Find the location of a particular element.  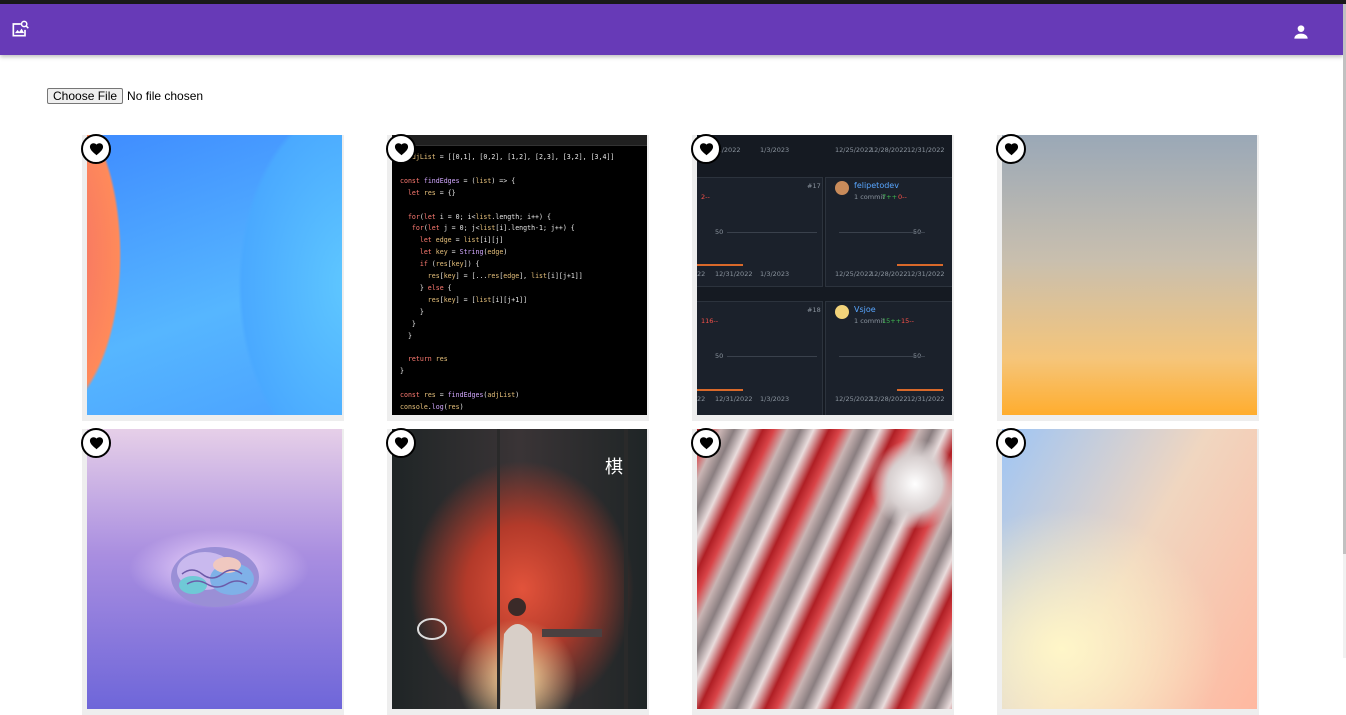

dash-adds: 15++ is located at coordinates (892, 321).